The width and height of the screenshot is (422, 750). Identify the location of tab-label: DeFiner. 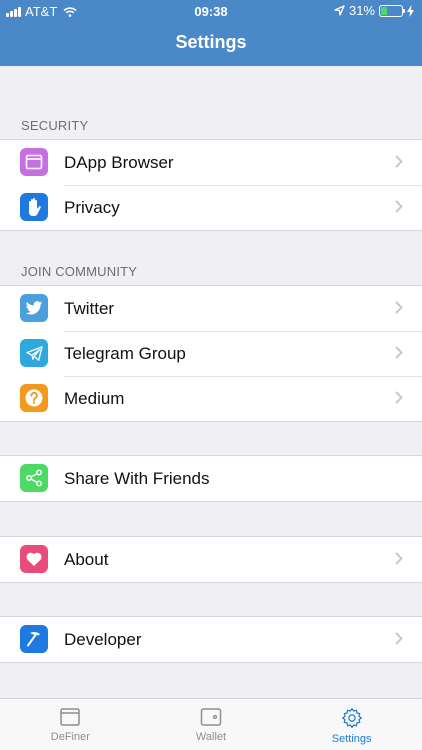
(70, 737).